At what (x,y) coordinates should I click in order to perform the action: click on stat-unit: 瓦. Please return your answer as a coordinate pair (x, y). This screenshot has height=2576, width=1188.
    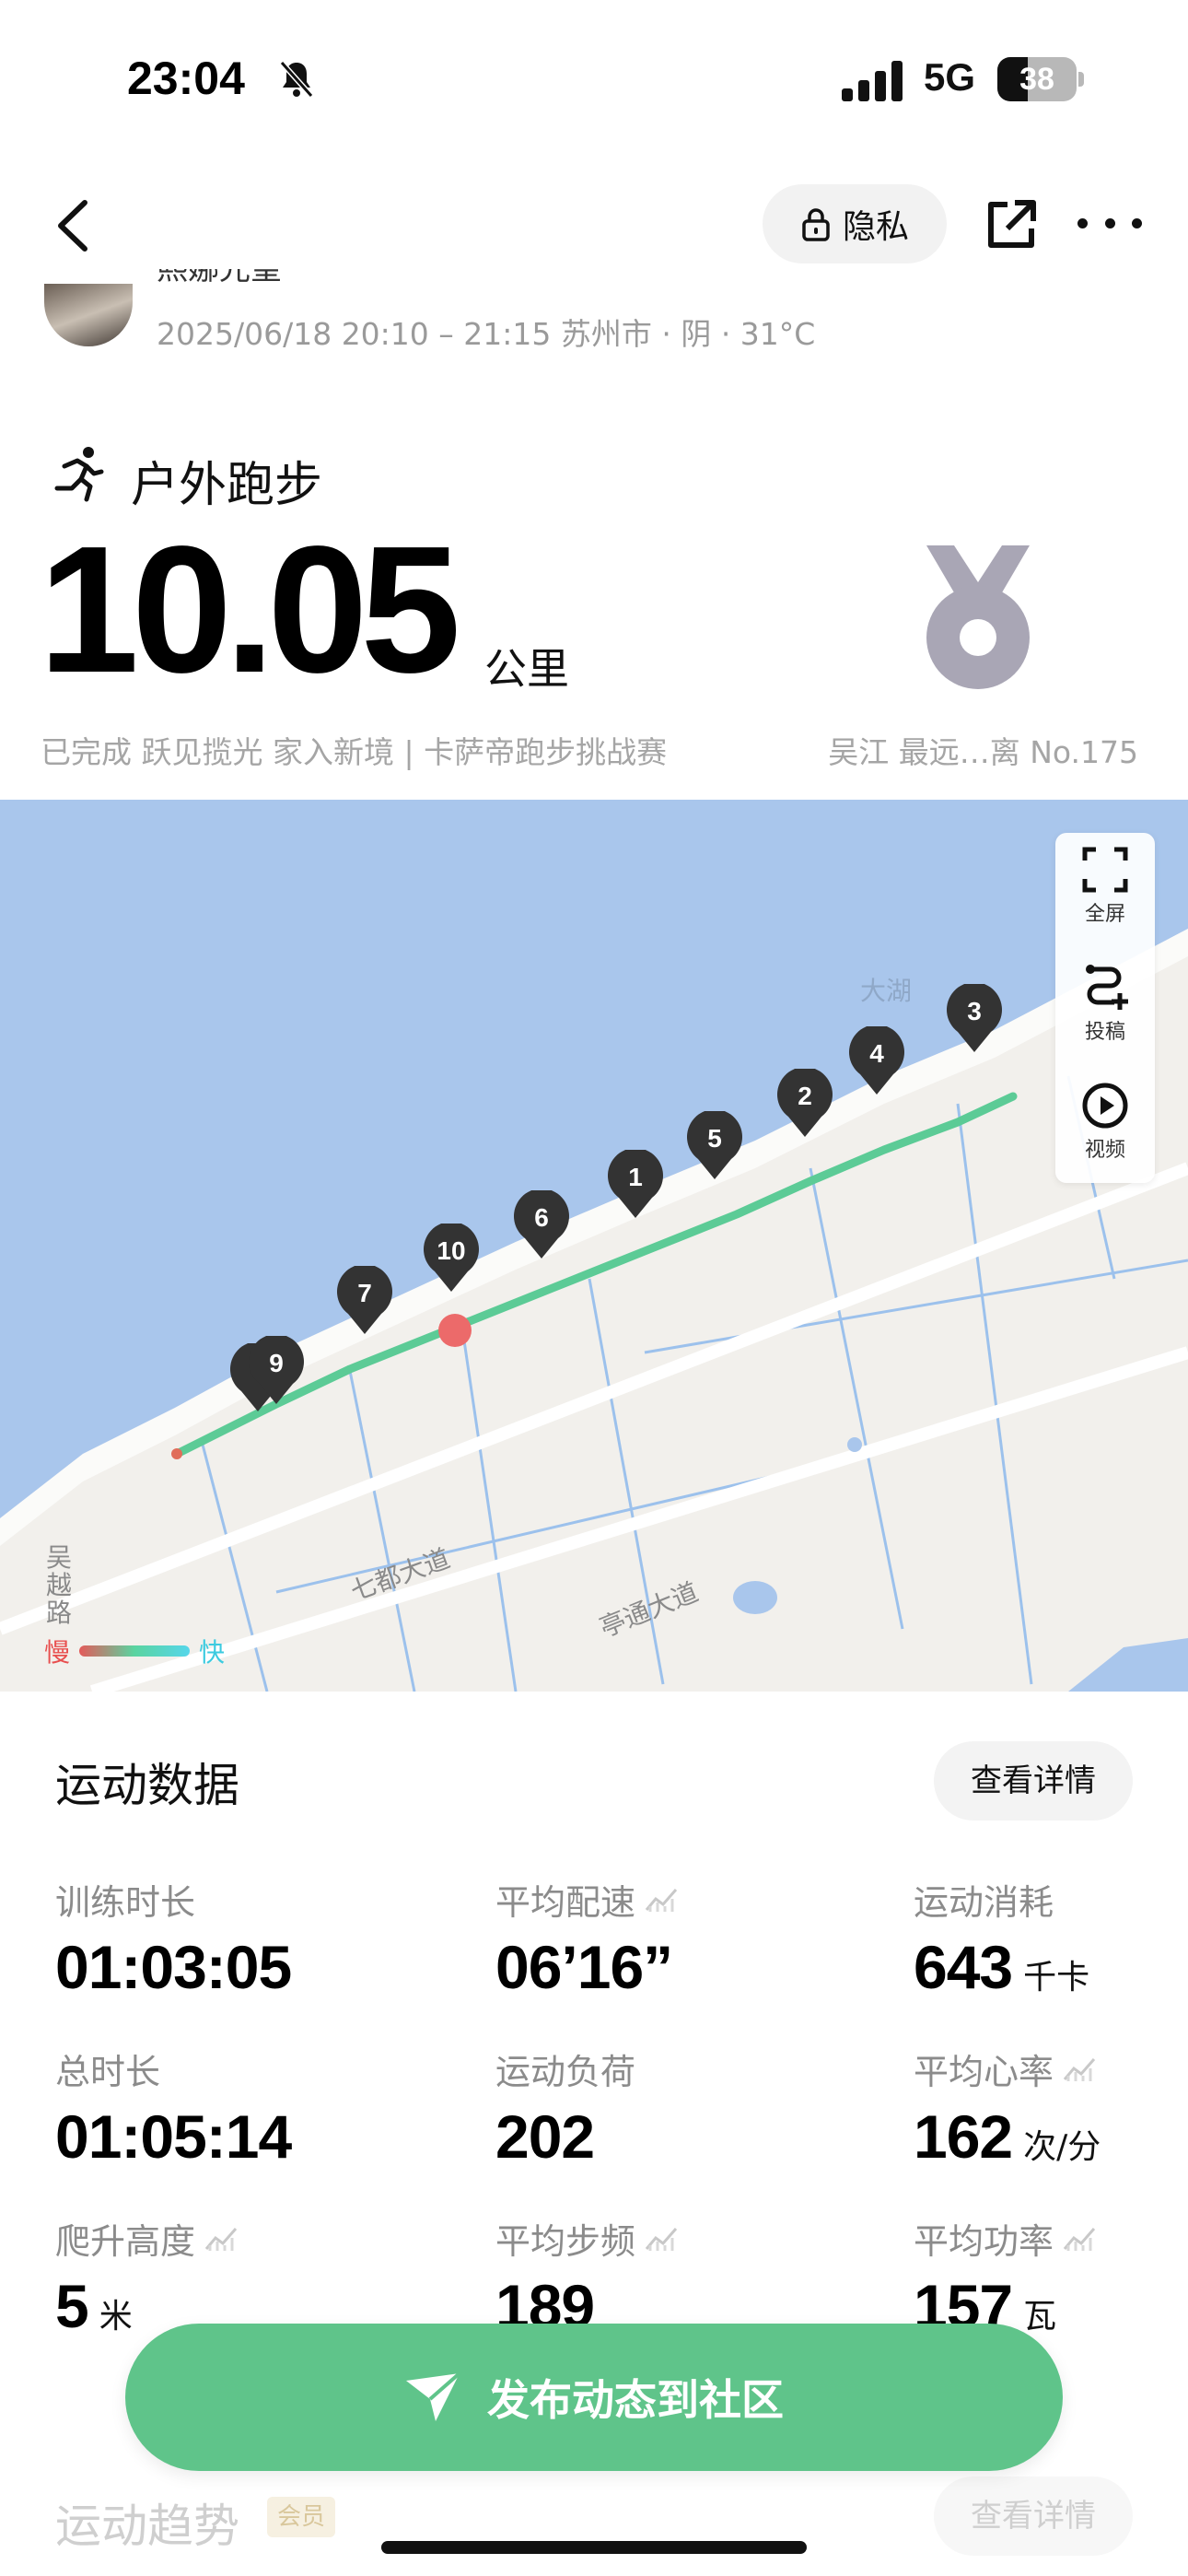
    Looking at the image, I should click on (1040, 2317).